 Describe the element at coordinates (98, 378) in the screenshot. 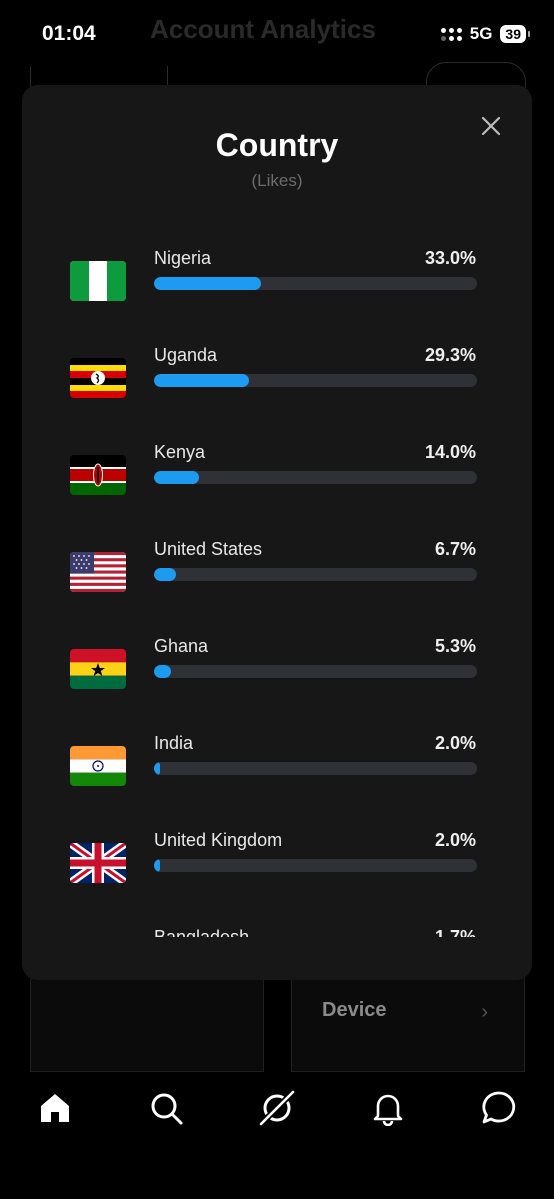

I see `uganda-flag` at that location.